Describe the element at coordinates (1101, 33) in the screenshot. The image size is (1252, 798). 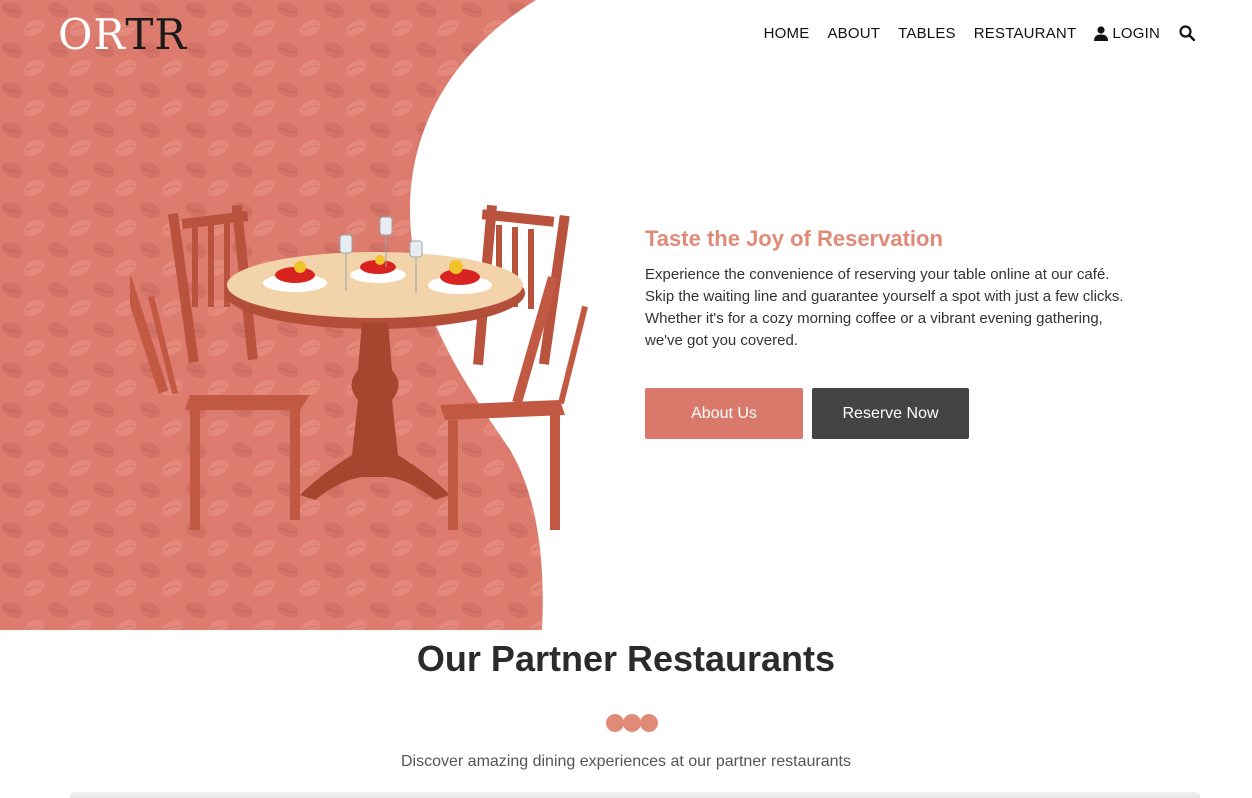
I see `user-icon` at that location.